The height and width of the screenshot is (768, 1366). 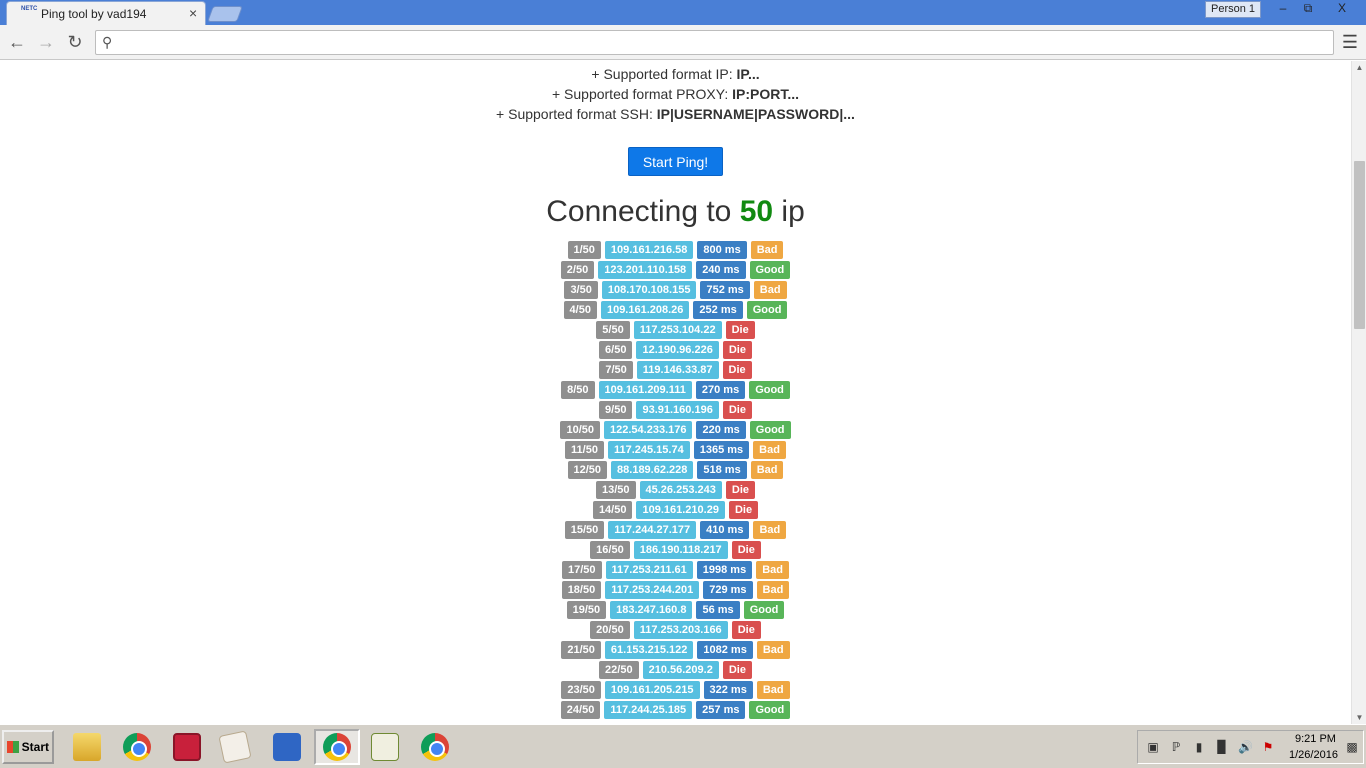 What do you see at coordinates (581, 650) in the screenshot?
I see `result-index: 21/50` at bounding box center [581, 650].